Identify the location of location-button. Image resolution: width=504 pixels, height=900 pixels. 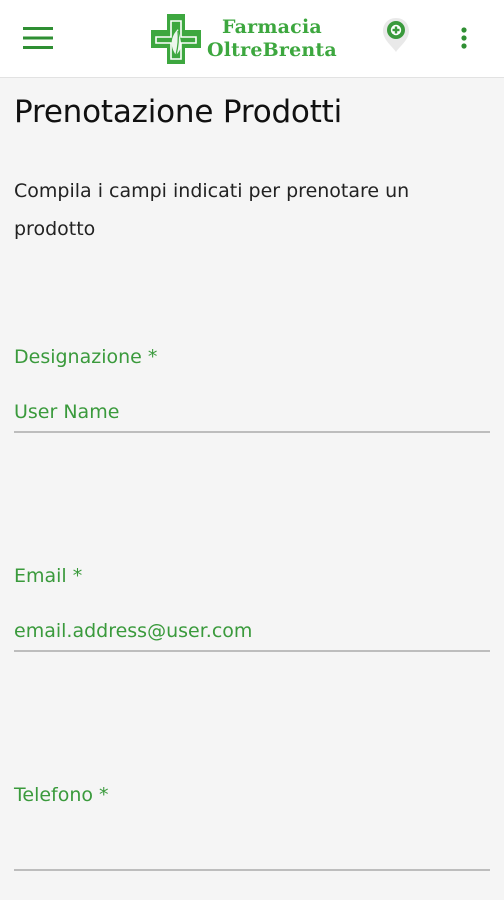
(396, 38).